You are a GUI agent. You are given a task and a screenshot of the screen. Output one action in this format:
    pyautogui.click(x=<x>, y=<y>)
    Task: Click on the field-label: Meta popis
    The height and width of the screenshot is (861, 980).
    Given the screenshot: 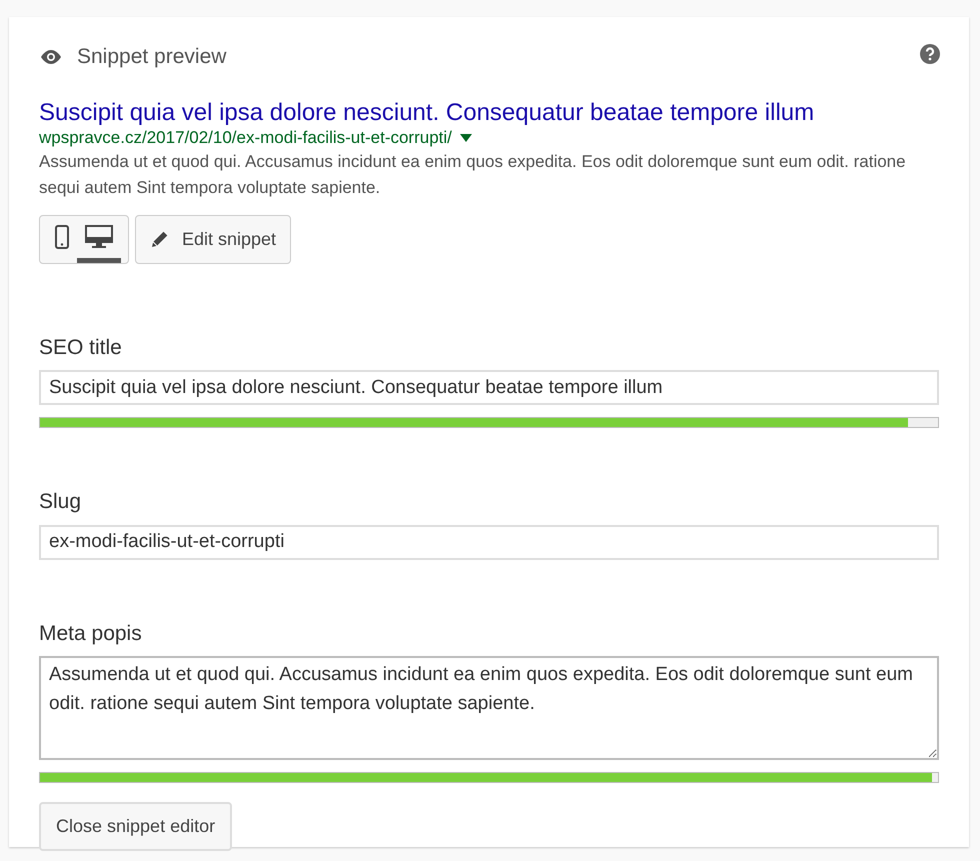 What is the action you would take?
    pyautogui.click(x=91, y=633)
    